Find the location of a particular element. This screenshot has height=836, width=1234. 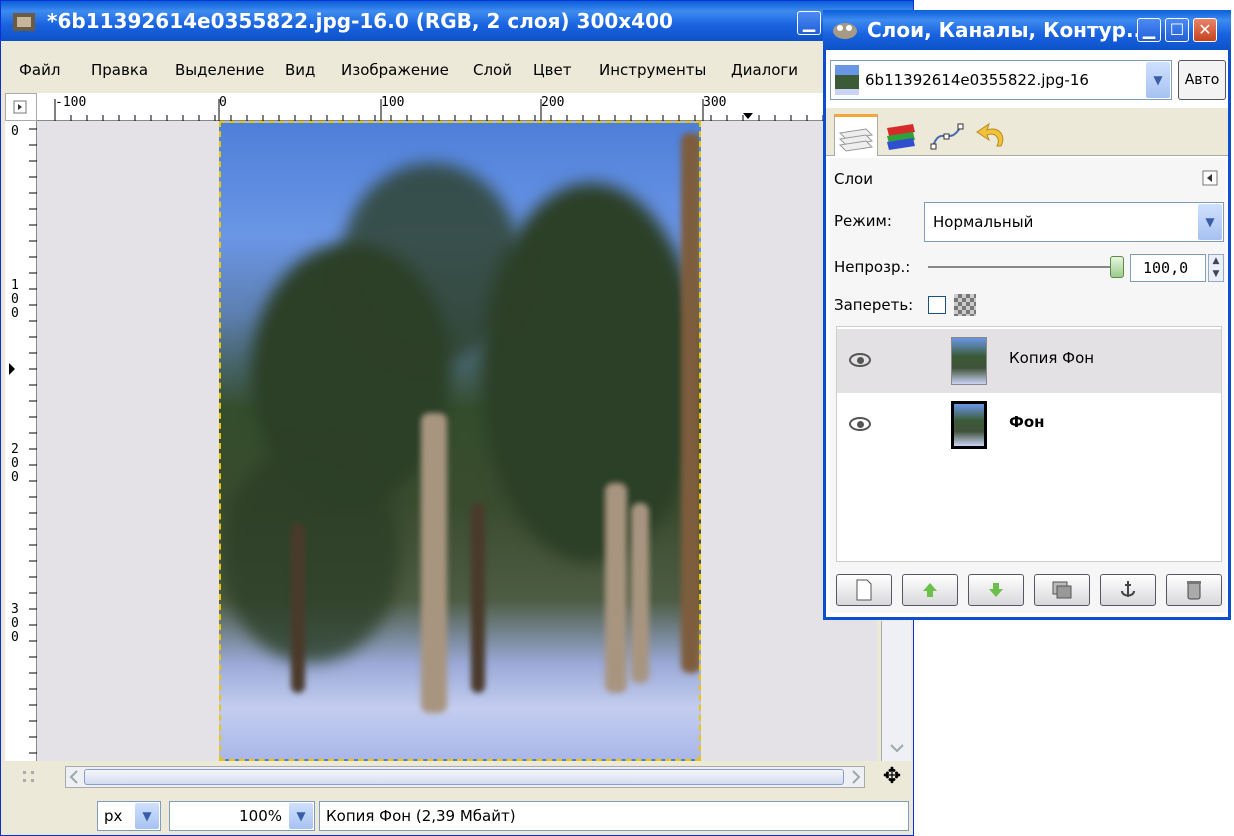

scroll-right-icon is located at coordinates (856, 777).